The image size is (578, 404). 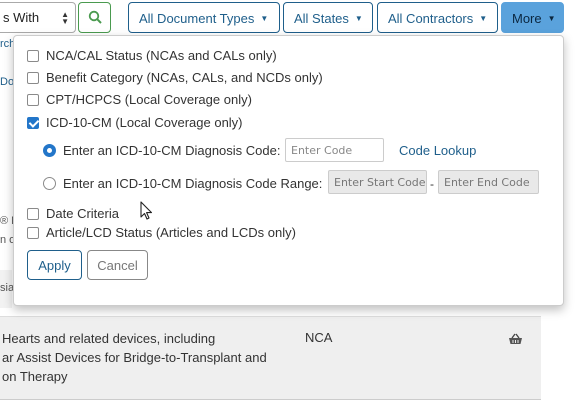 I want to click on icd-range-label: Enter an ICD-10-CM Diagnosis Code Range:, so click(x=193, y=183).